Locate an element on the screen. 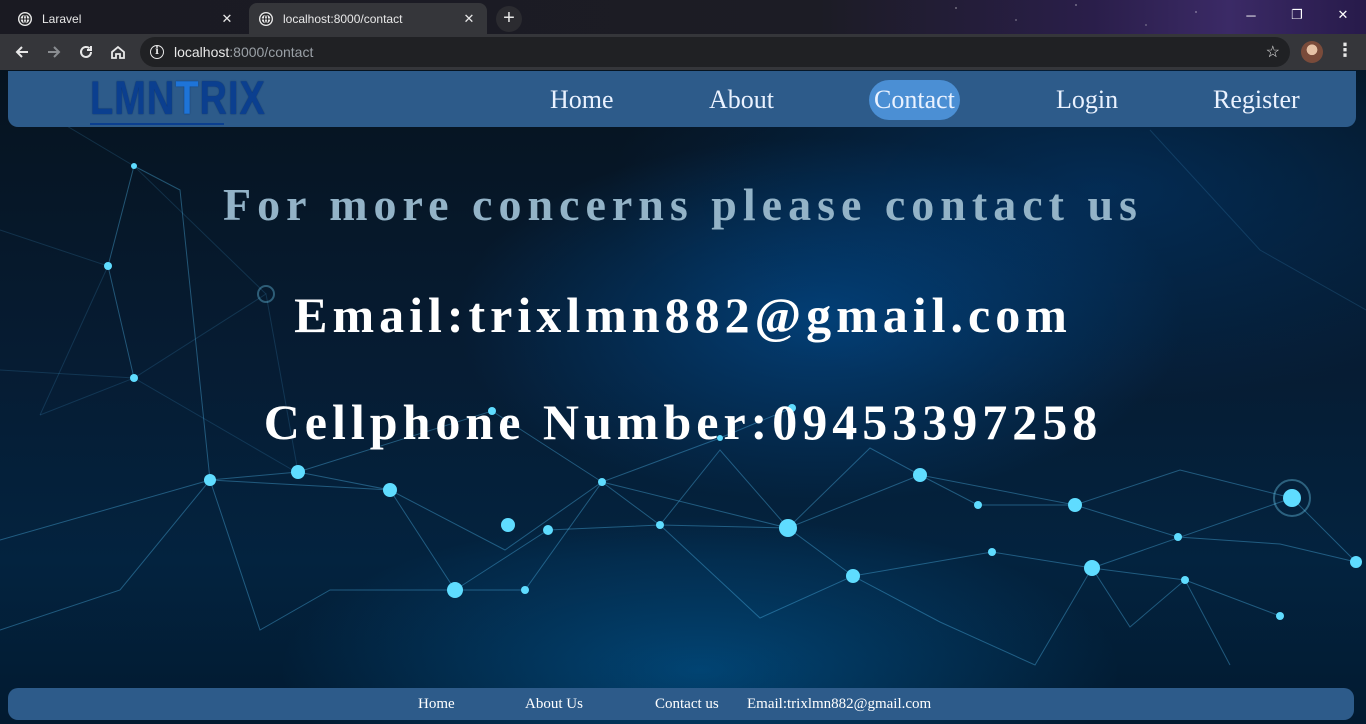 Image resolution: width=1366 pixels, height=724 pixels. browser-tab-laravel: Laravel ✕ is located at coordinates (126, 18).